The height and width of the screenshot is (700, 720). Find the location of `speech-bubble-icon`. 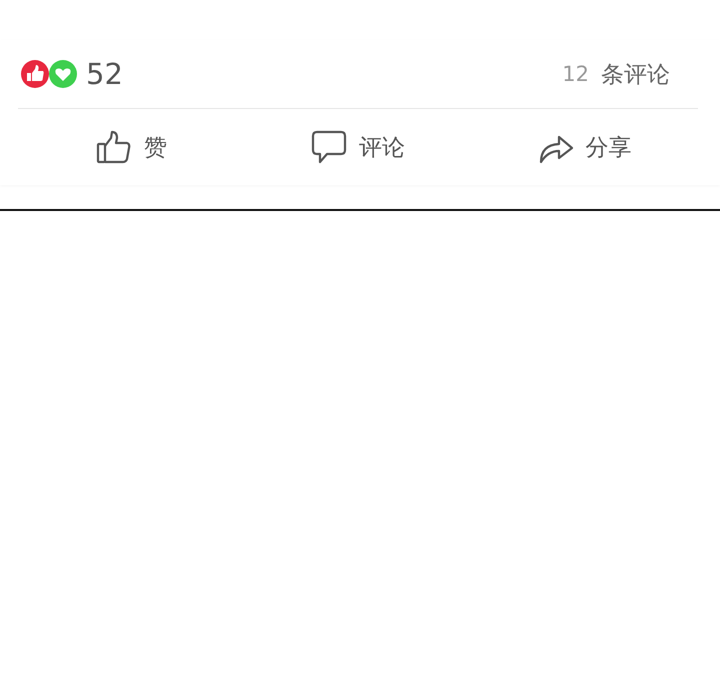

speech-bubble-icon is located at coordinates (329, 147).